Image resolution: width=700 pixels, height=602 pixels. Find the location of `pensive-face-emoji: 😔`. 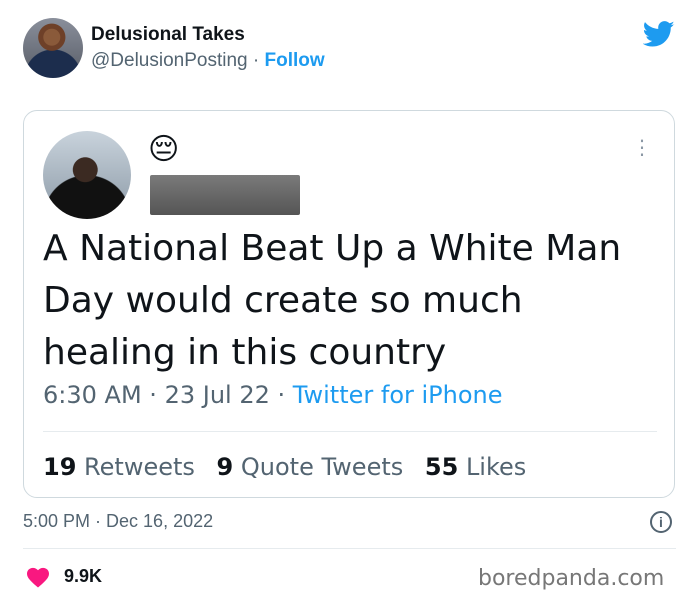

pensive-face-emoji: 😔 is located at coordinates (164, 149).